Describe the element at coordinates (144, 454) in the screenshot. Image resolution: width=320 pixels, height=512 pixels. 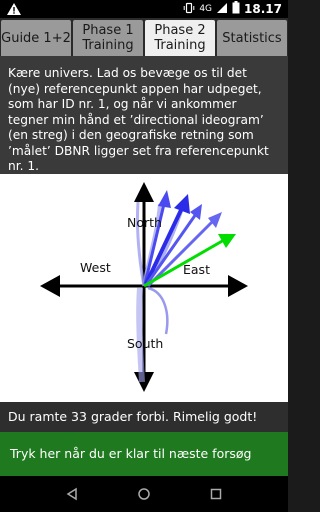
I see `next-attempt-button: Tryk her når du er klar til næste forsøg` at that location.